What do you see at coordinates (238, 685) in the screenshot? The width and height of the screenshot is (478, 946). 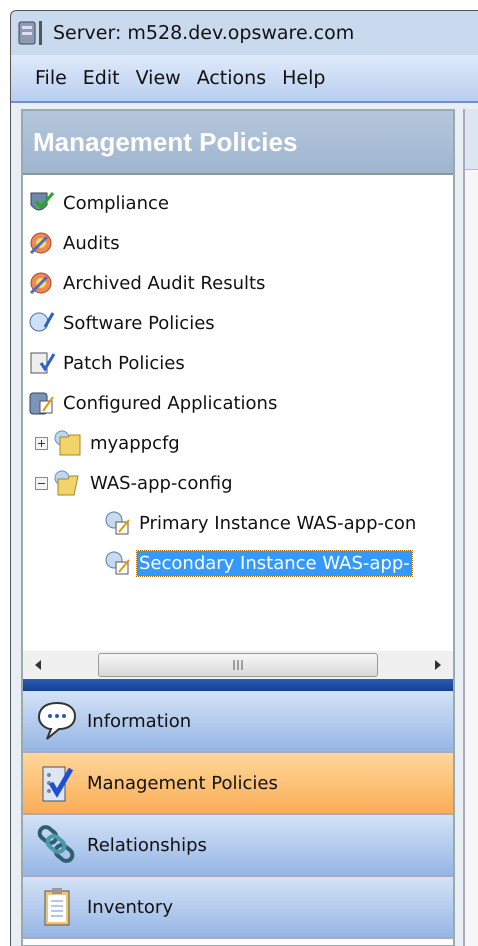 I see `splitter-handle` at bounding box center [238, 685].